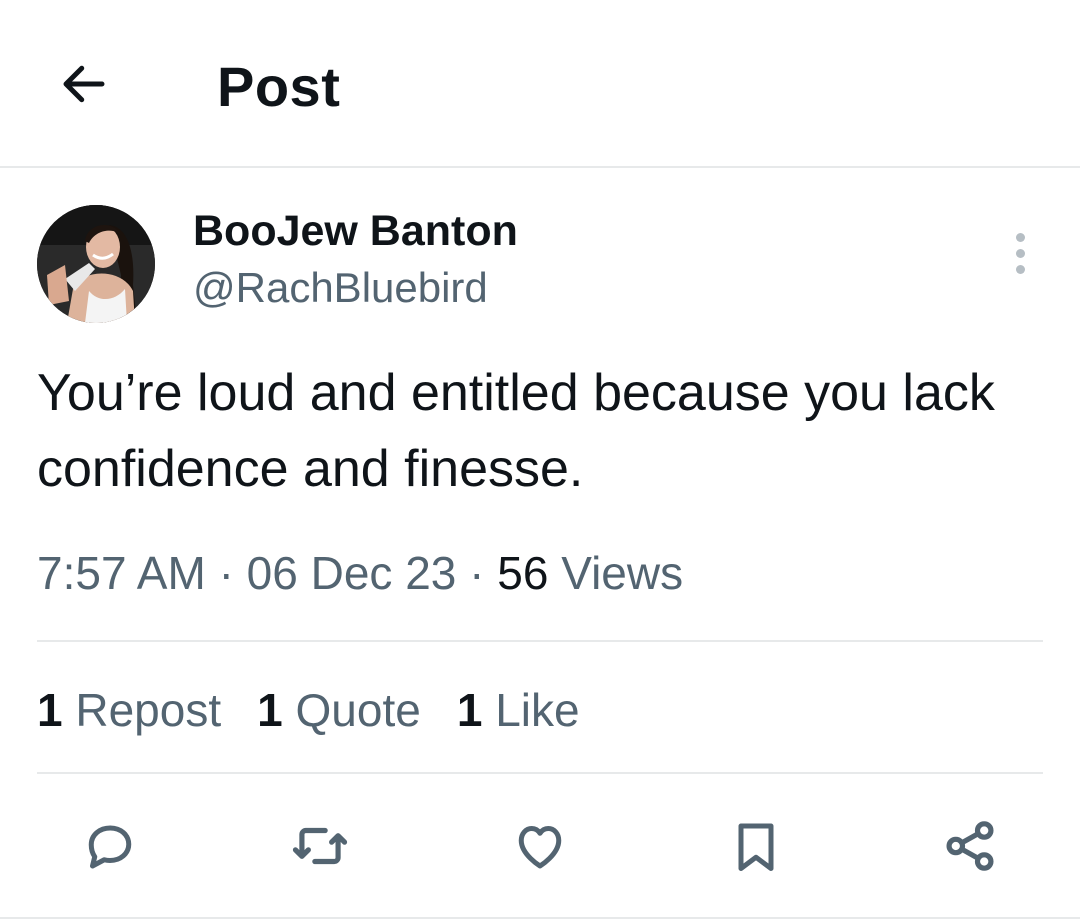 This screenshot has width=1080, height=922. I want to click on likes-count: 1, so click(469, 710).